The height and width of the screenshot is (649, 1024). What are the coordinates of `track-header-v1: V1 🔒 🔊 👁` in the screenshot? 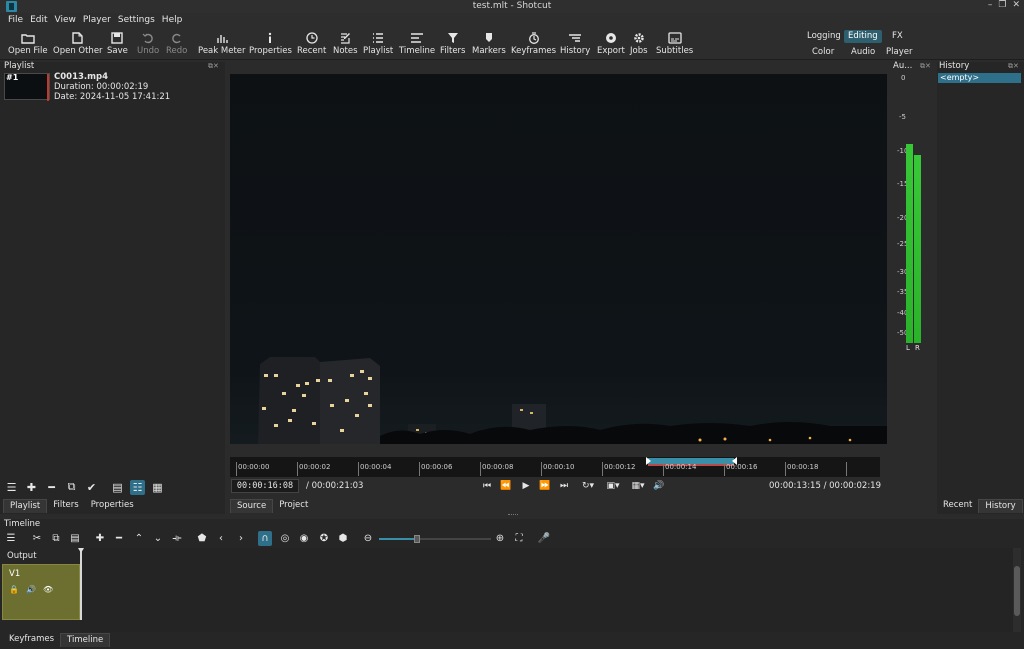 It's located at (41, 592).